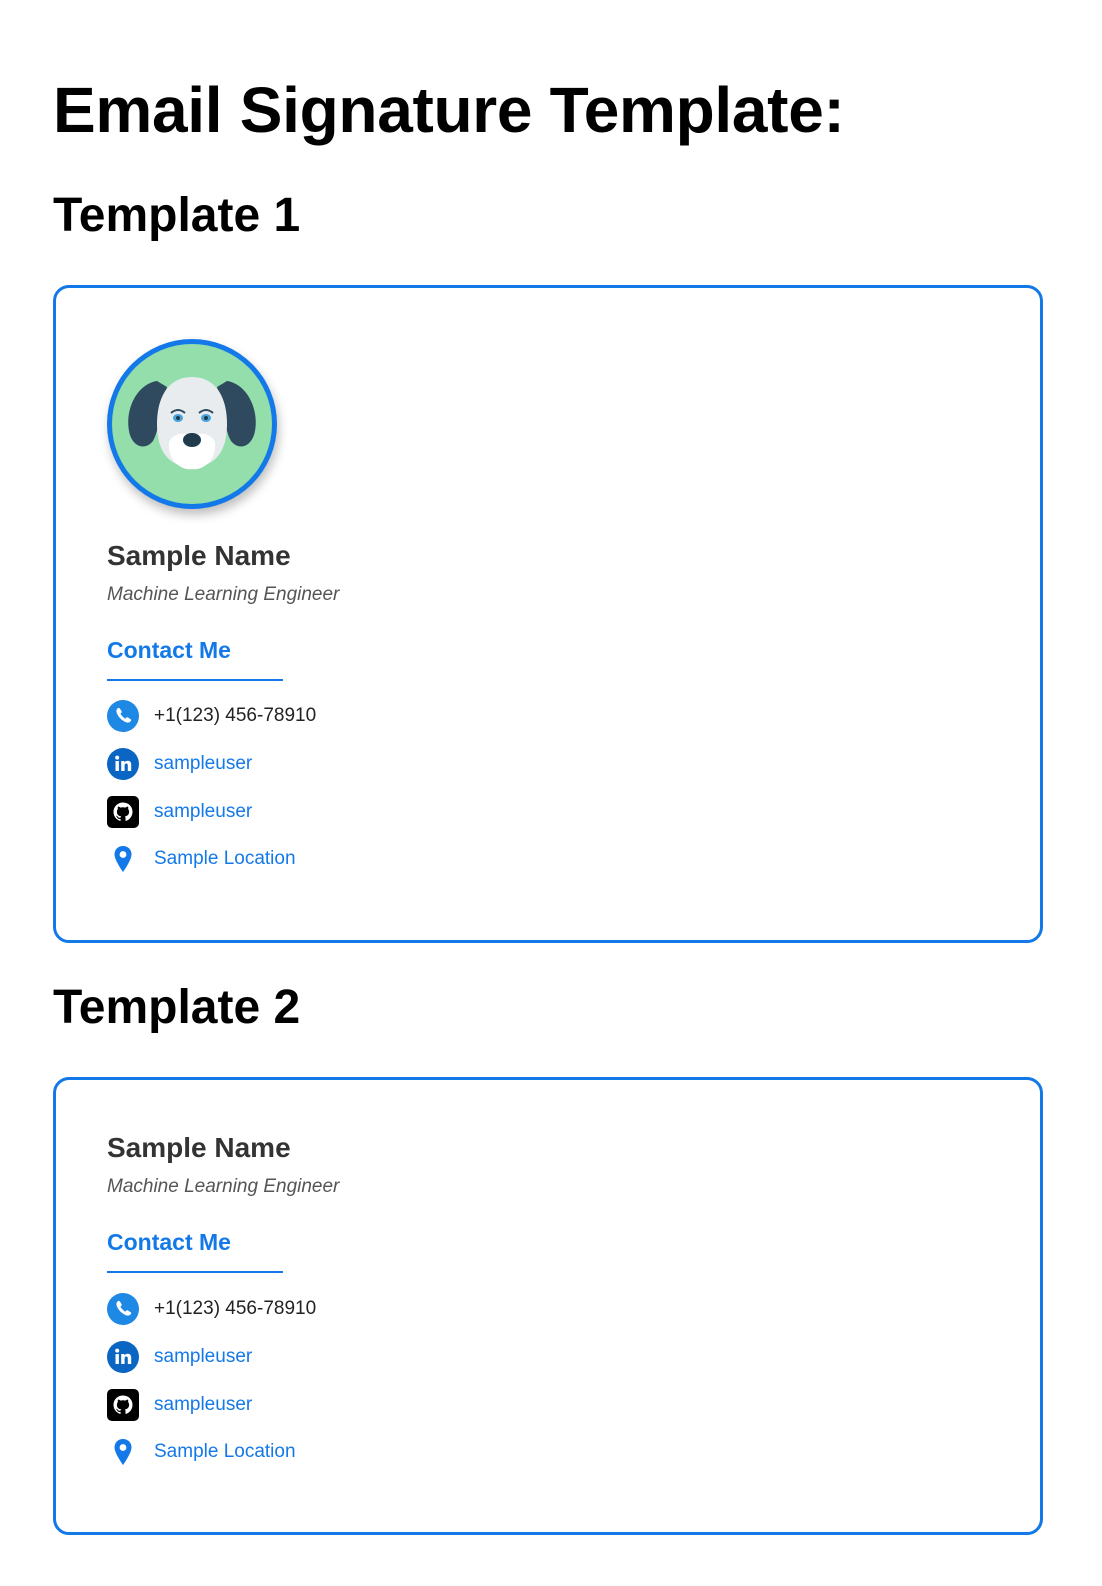  I want to click on avatar, so click(192, 424).